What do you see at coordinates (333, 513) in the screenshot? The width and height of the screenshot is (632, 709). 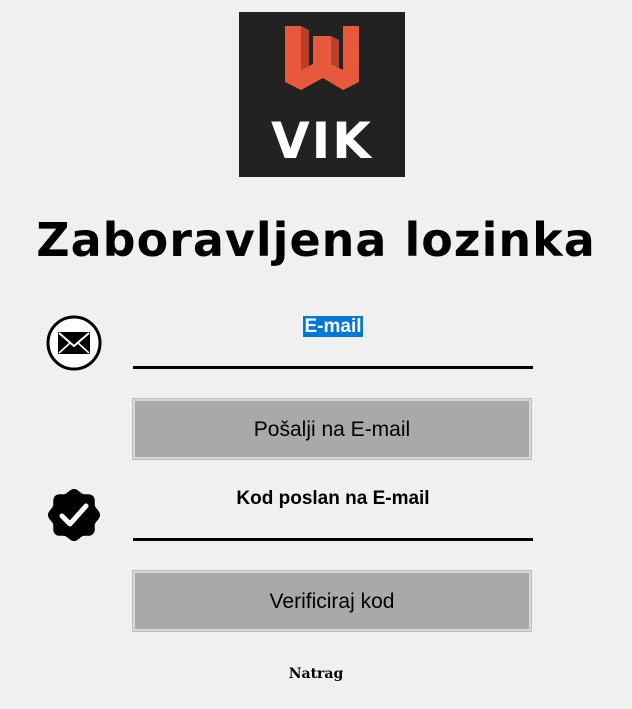 I see `verification-code-field: Kod poslan na E-mail` at bounding box center [333, 513].